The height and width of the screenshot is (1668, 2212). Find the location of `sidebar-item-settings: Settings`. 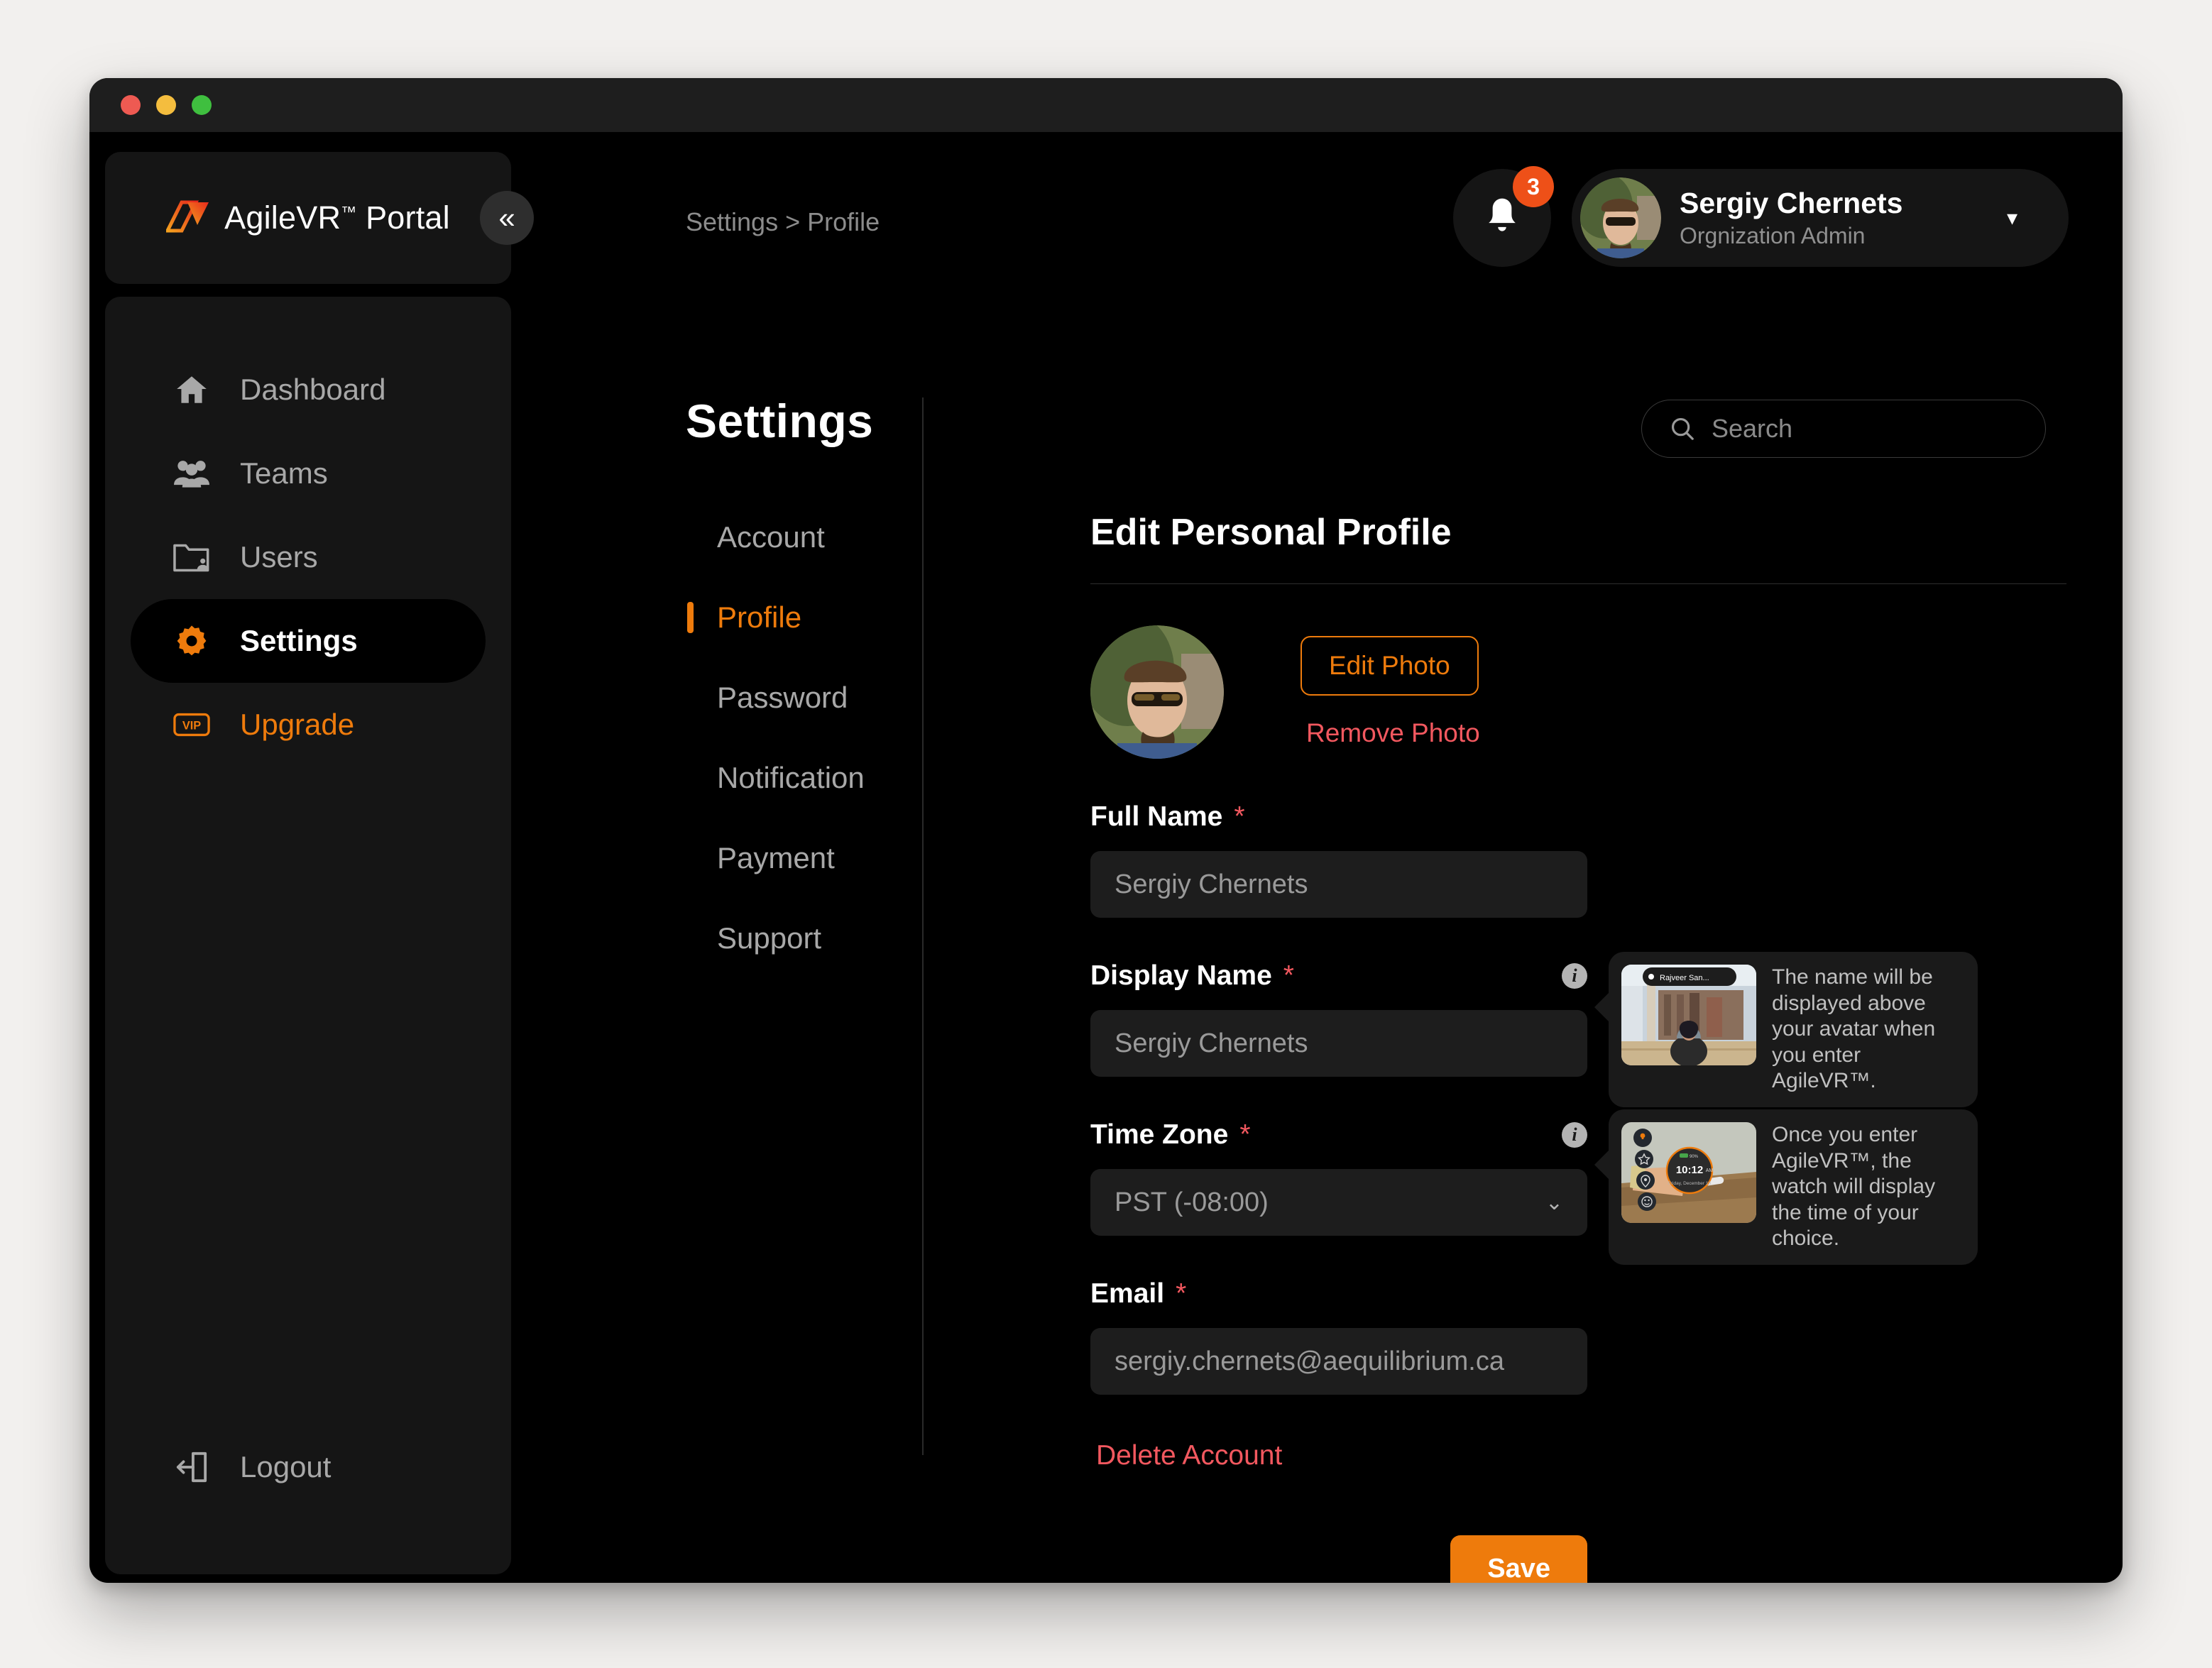

sidebar-item-settings: Settings is located at coordinates (308, 641).